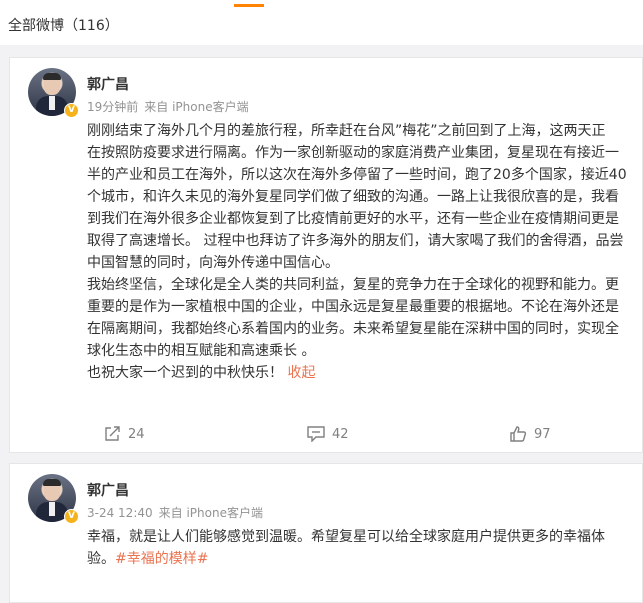 The width and height of the screenshot is (643, 603). I want to click on post-line: 重要的是作为一家植根中国的企业，中国永远是复星最重要的根据地。不论在海外还是, so click(353, 307).